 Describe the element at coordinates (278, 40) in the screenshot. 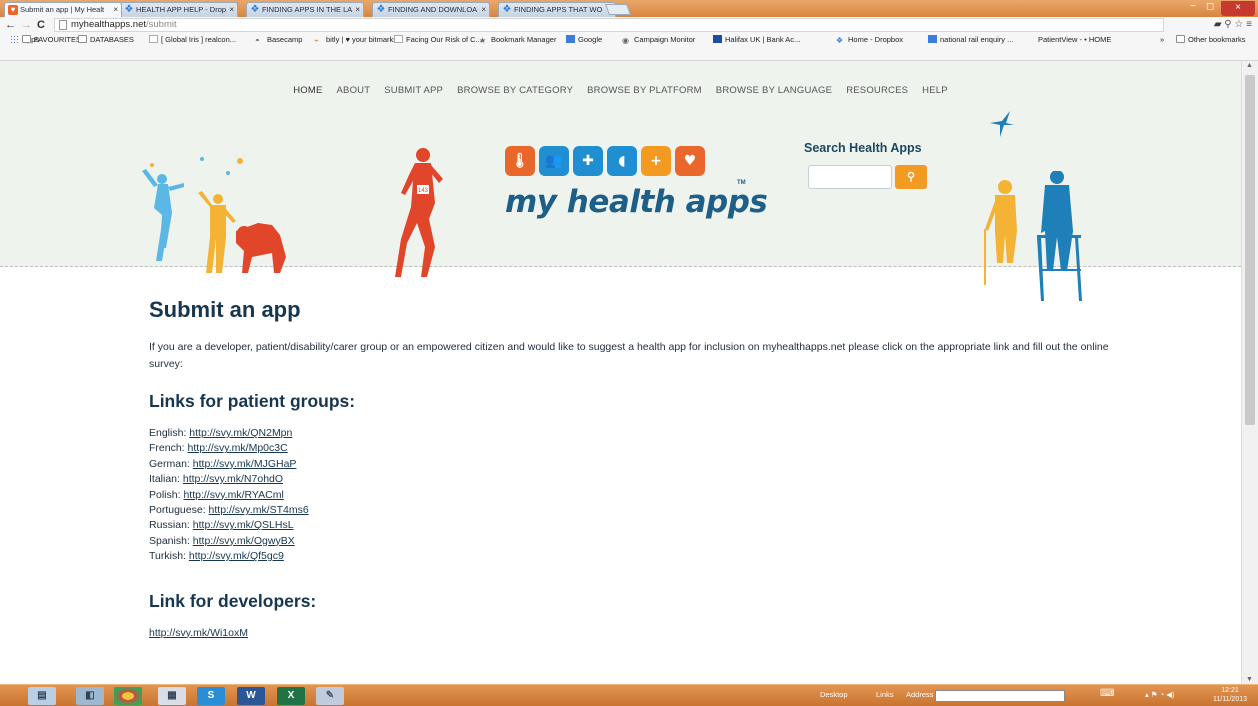

I see `bookmark-item: ◓ Basecamp` at that location.